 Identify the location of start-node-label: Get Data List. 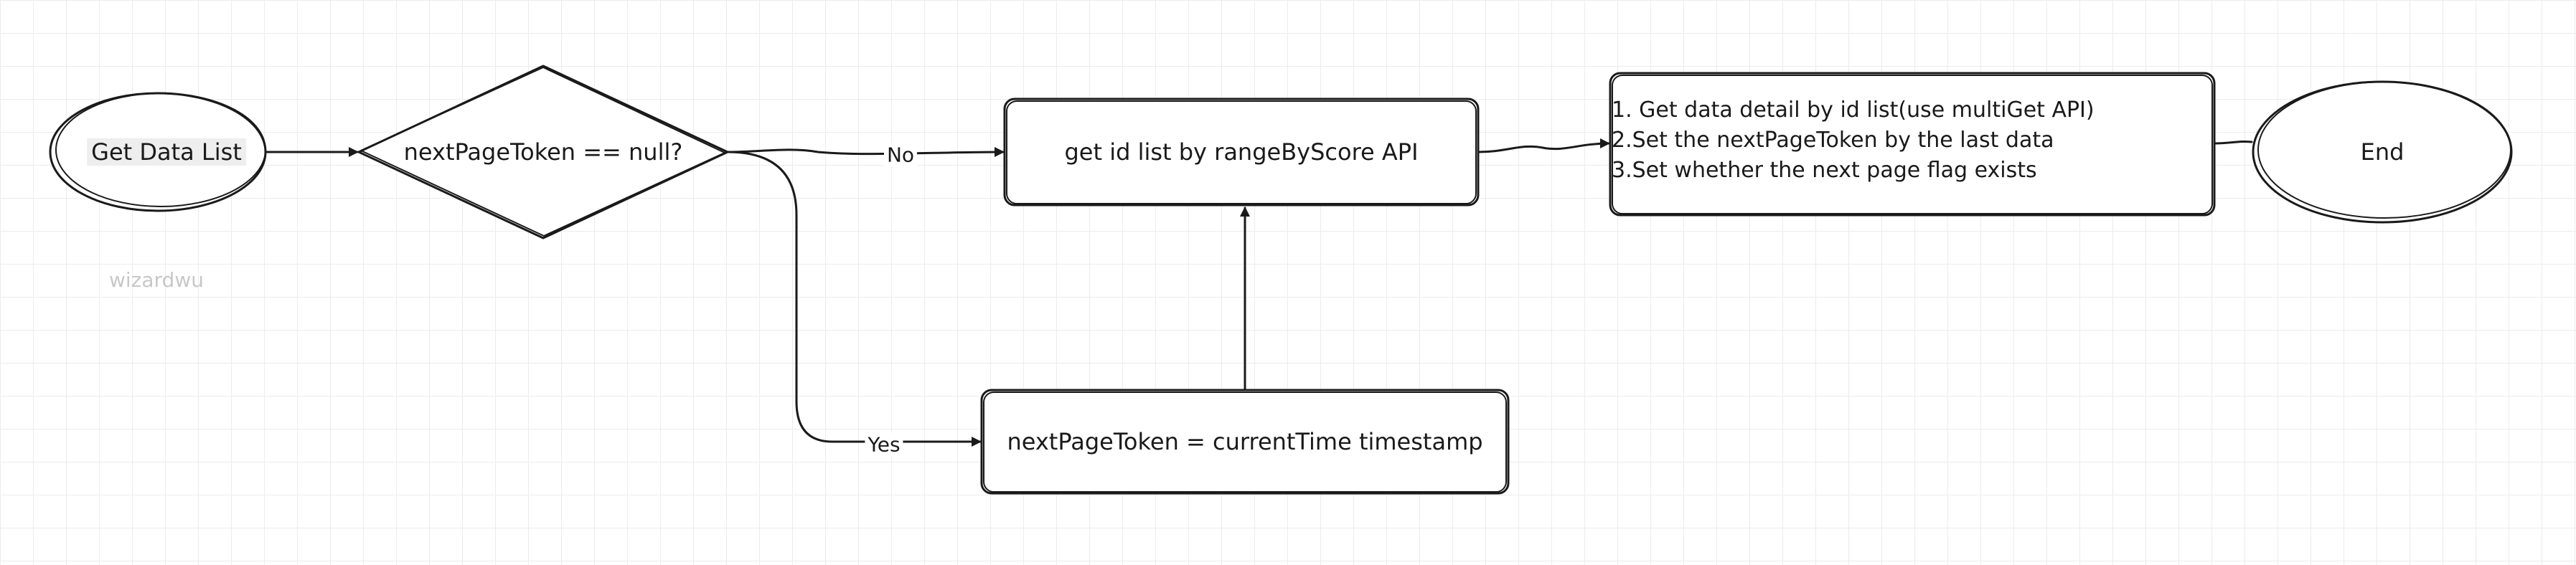
(166, 152).